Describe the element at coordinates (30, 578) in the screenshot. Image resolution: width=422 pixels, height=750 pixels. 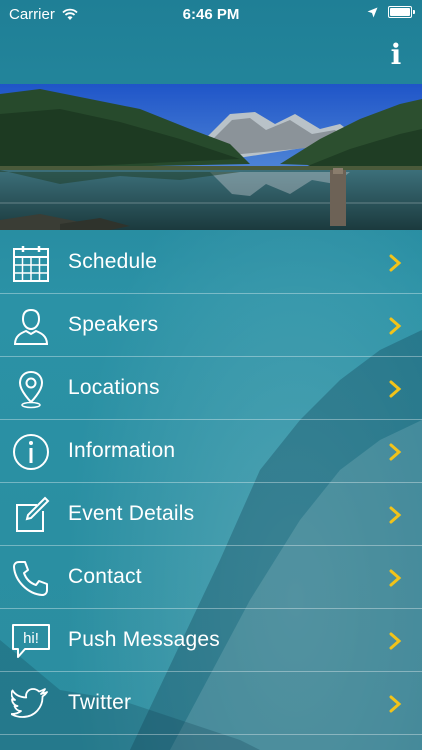
I see `phone-icon` at that location.